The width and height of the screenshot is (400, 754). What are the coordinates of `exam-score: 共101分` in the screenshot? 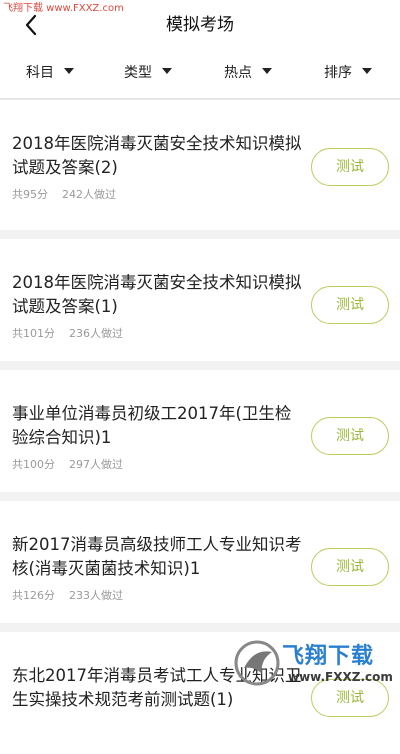 It's located at (33, 333).